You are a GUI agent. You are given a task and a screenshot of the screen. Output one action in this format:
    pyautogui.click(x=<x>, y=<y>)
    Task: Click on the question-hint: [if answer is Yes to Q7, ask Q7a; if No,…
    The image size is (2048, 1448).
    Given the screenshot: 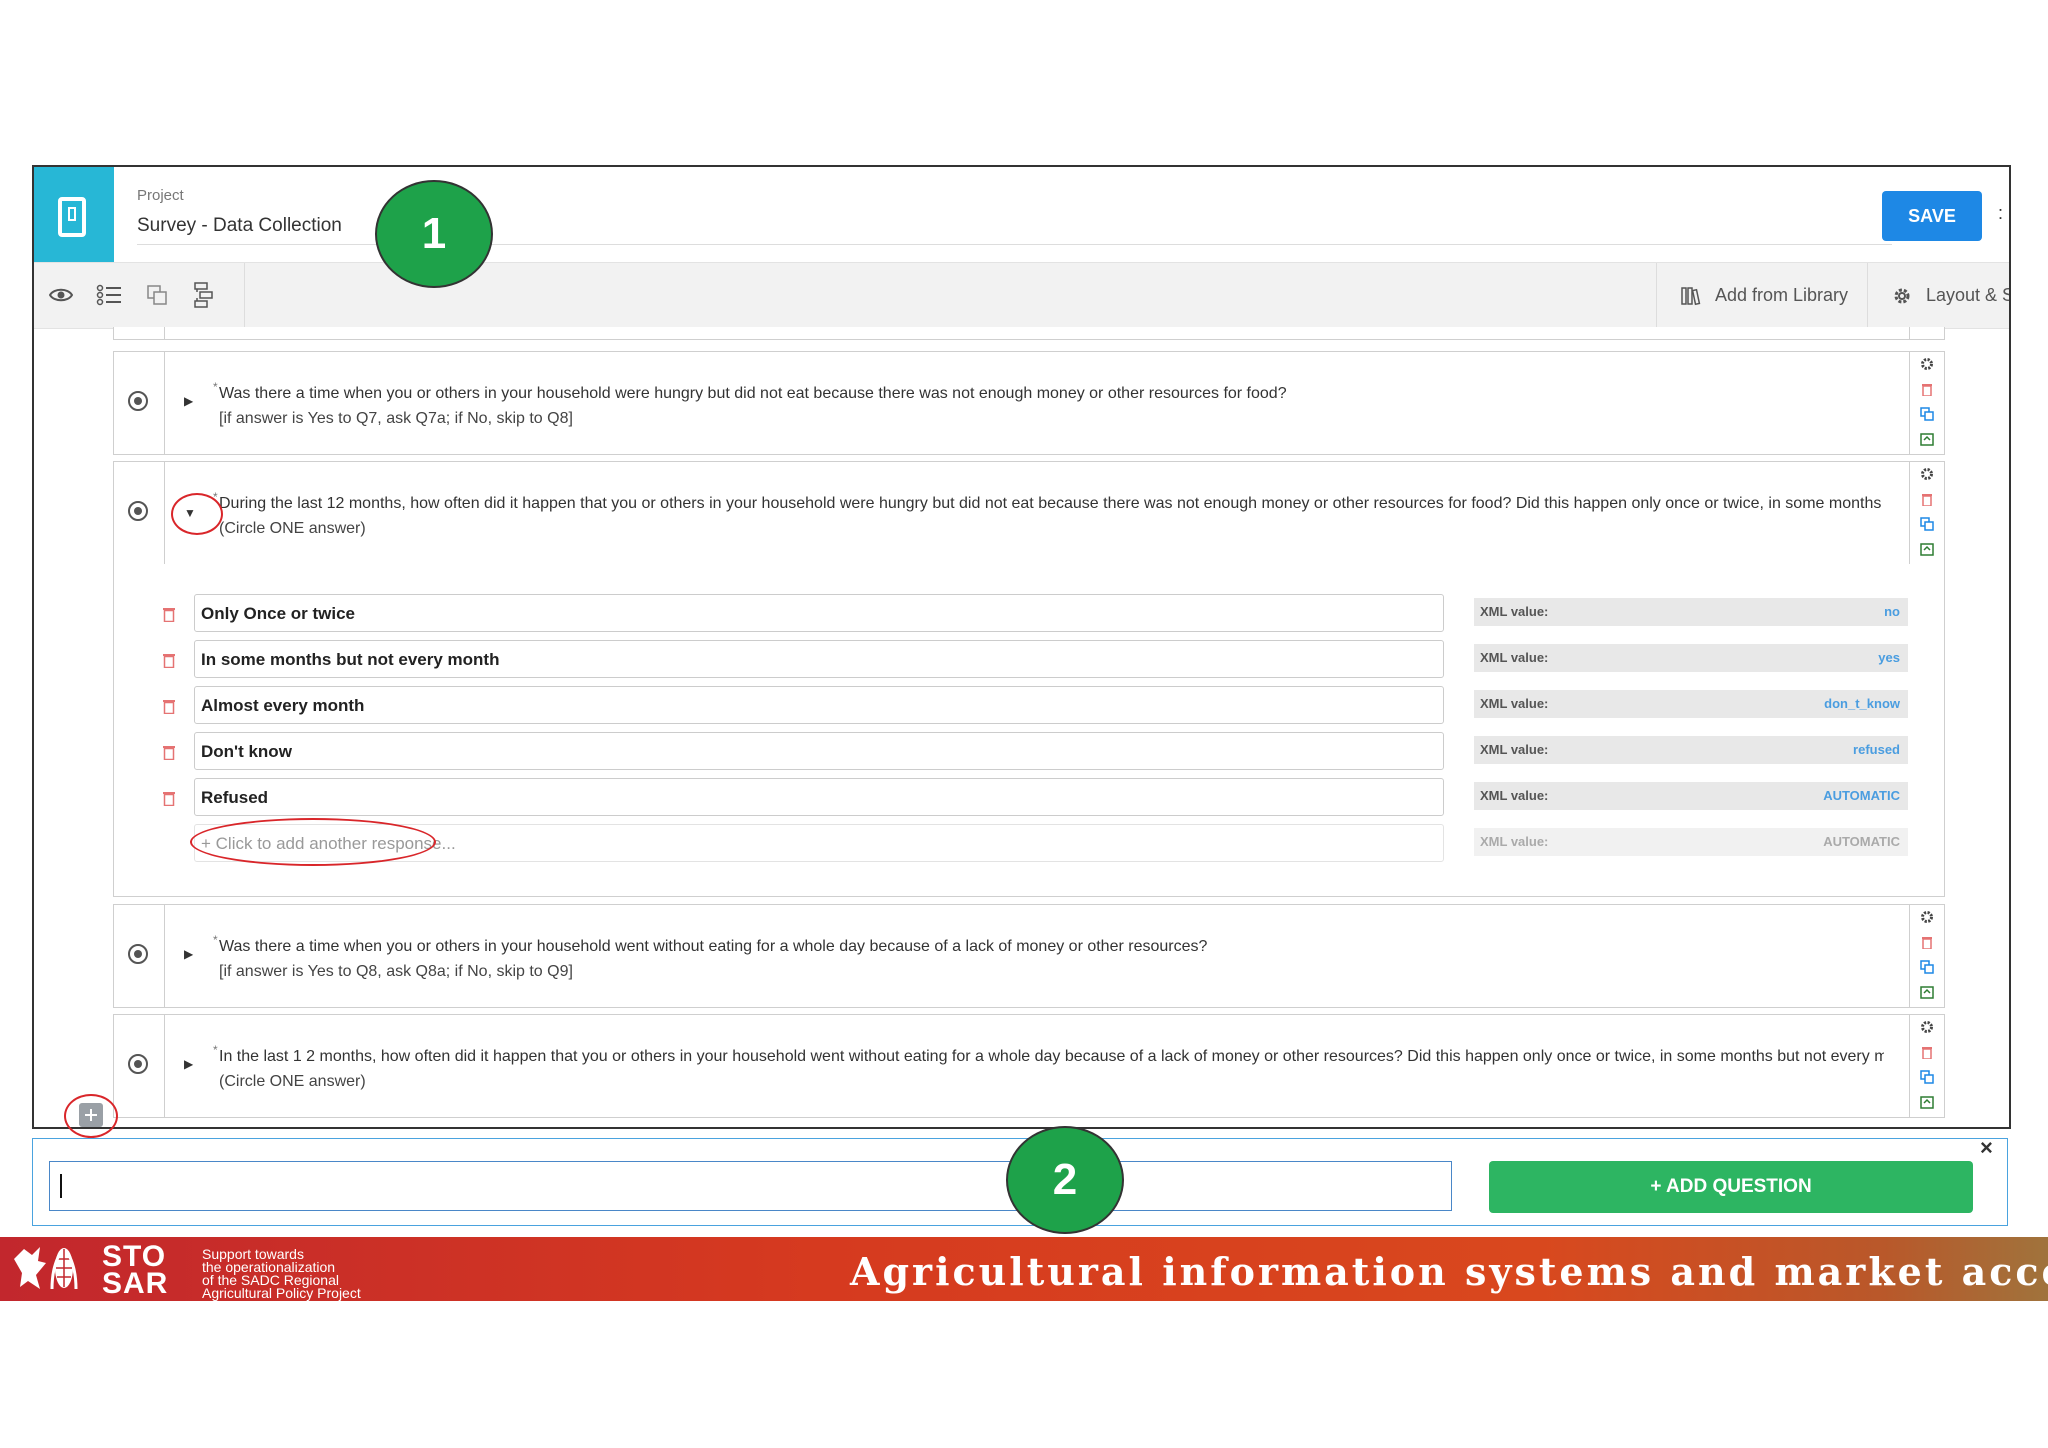 What is the action you would take?
    pyautogui.click(x=396, y=419)
    